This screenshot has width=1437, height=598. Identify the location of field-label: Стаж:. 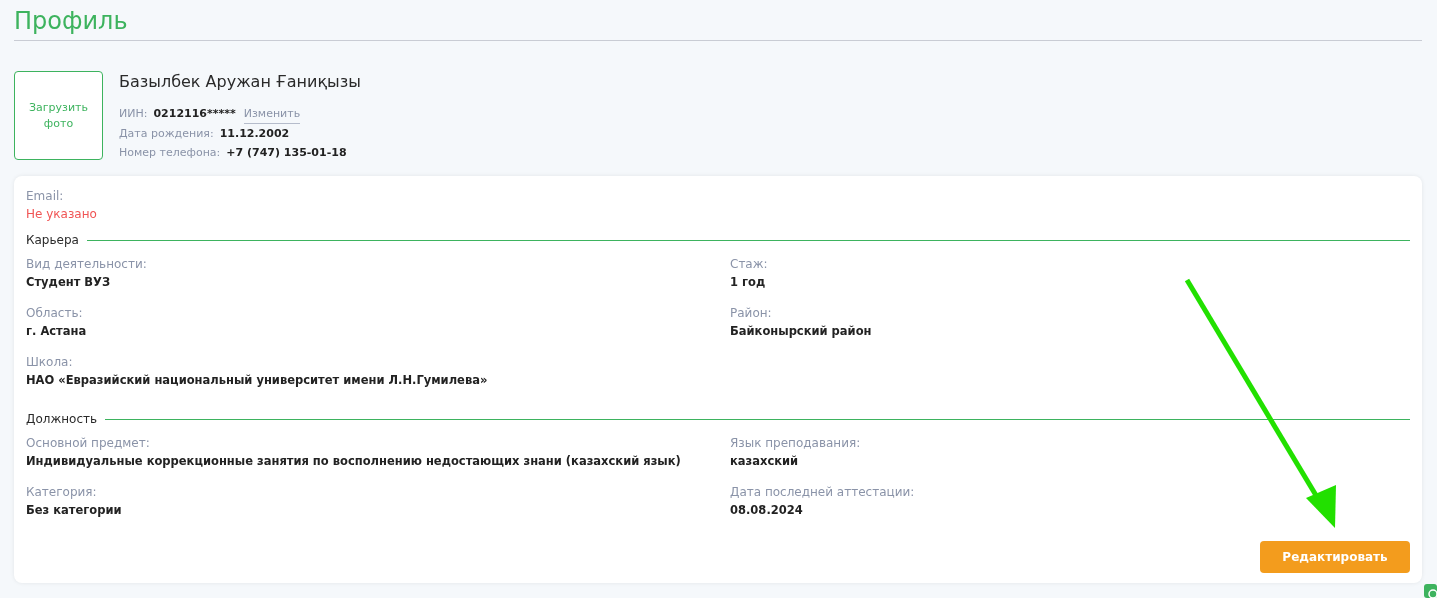
(749, 264).